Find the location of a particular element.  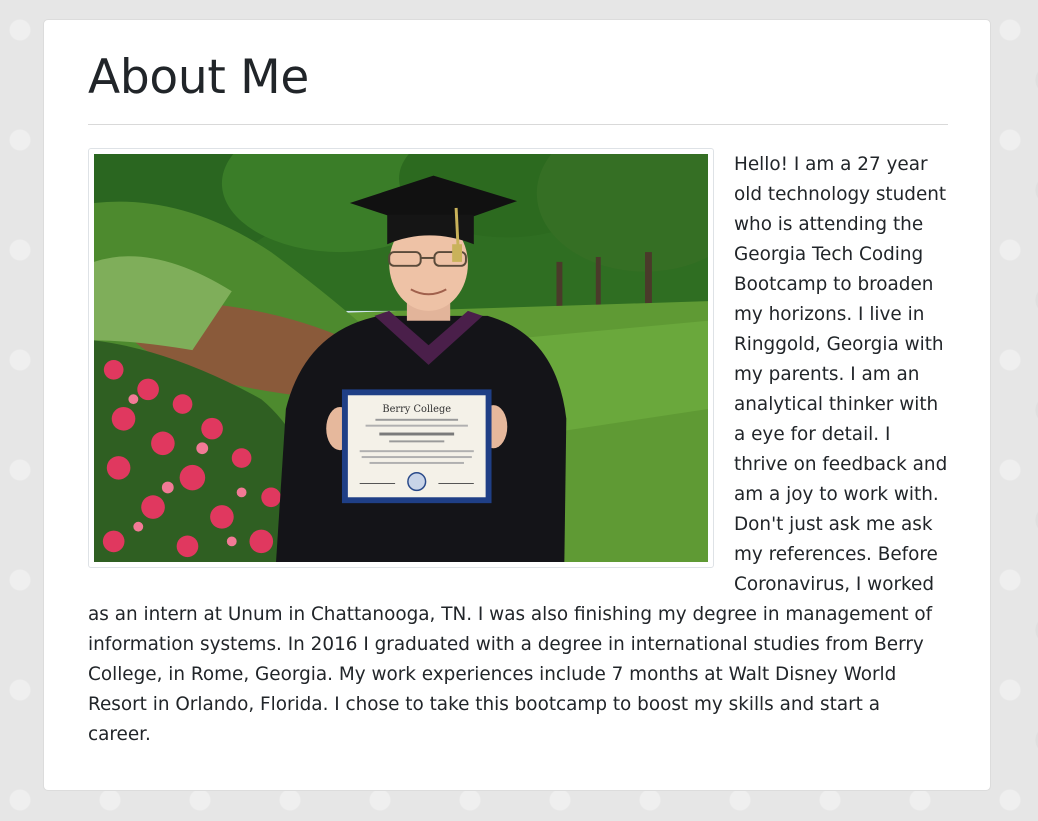

page-title: About Me is located at coordinates (198, 77).